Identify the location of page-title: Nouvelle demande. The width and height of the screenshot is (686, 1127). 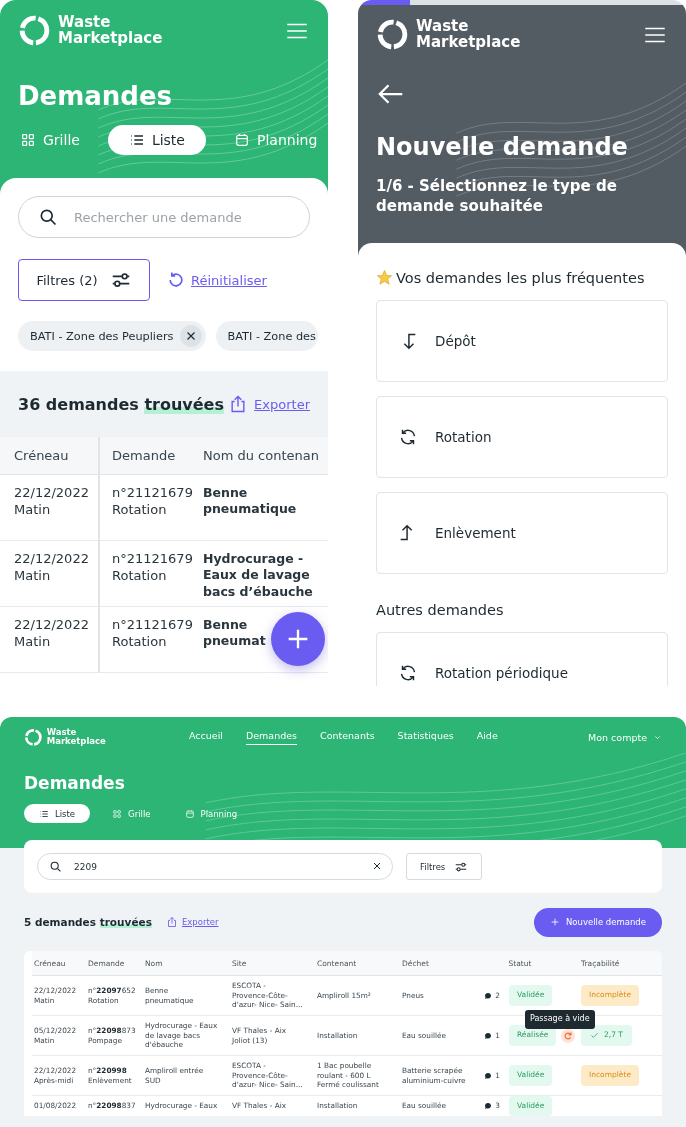
(502, 147).